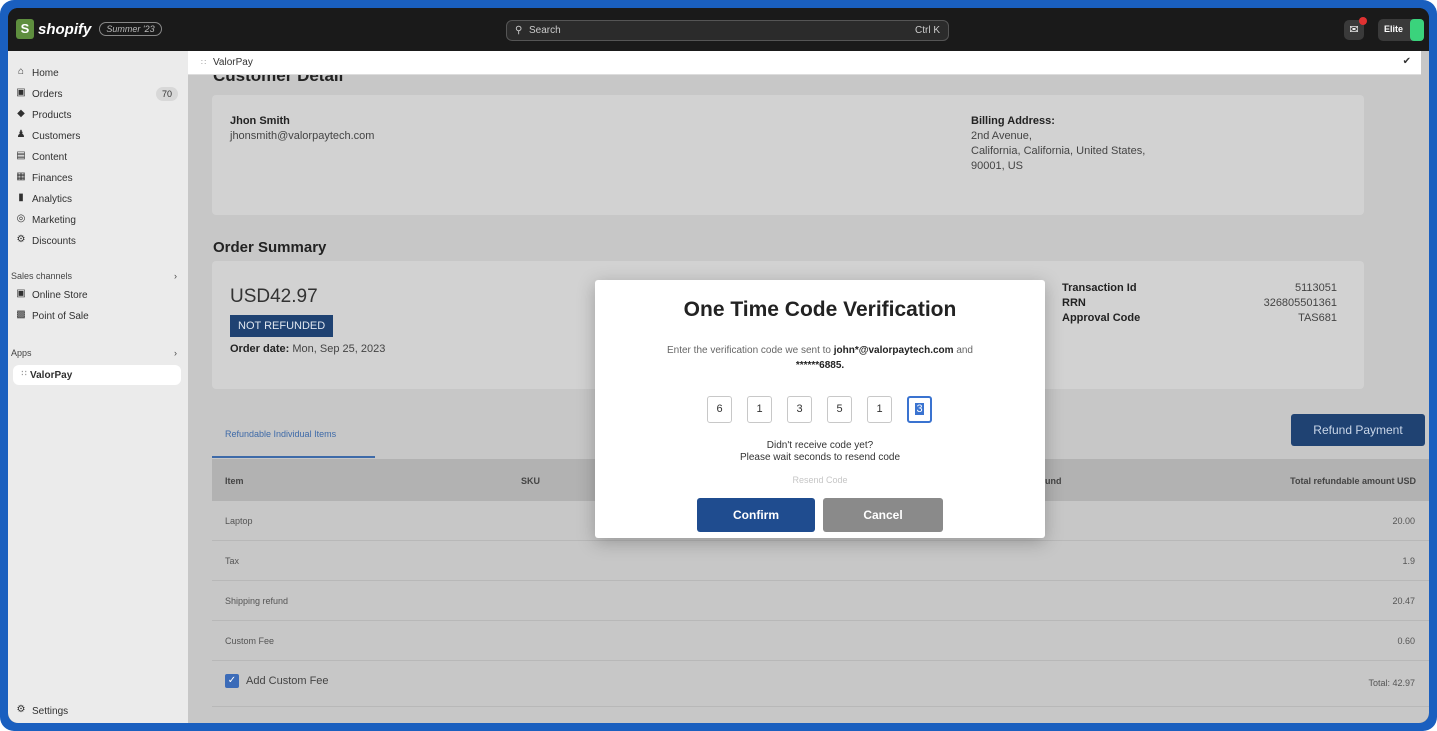 This screenshot has height=731, width=1437. Describe the element at coordinates (98, 711) in the screenshot. I see `sidebar-item-settings: ⚙ Settings` at that location.